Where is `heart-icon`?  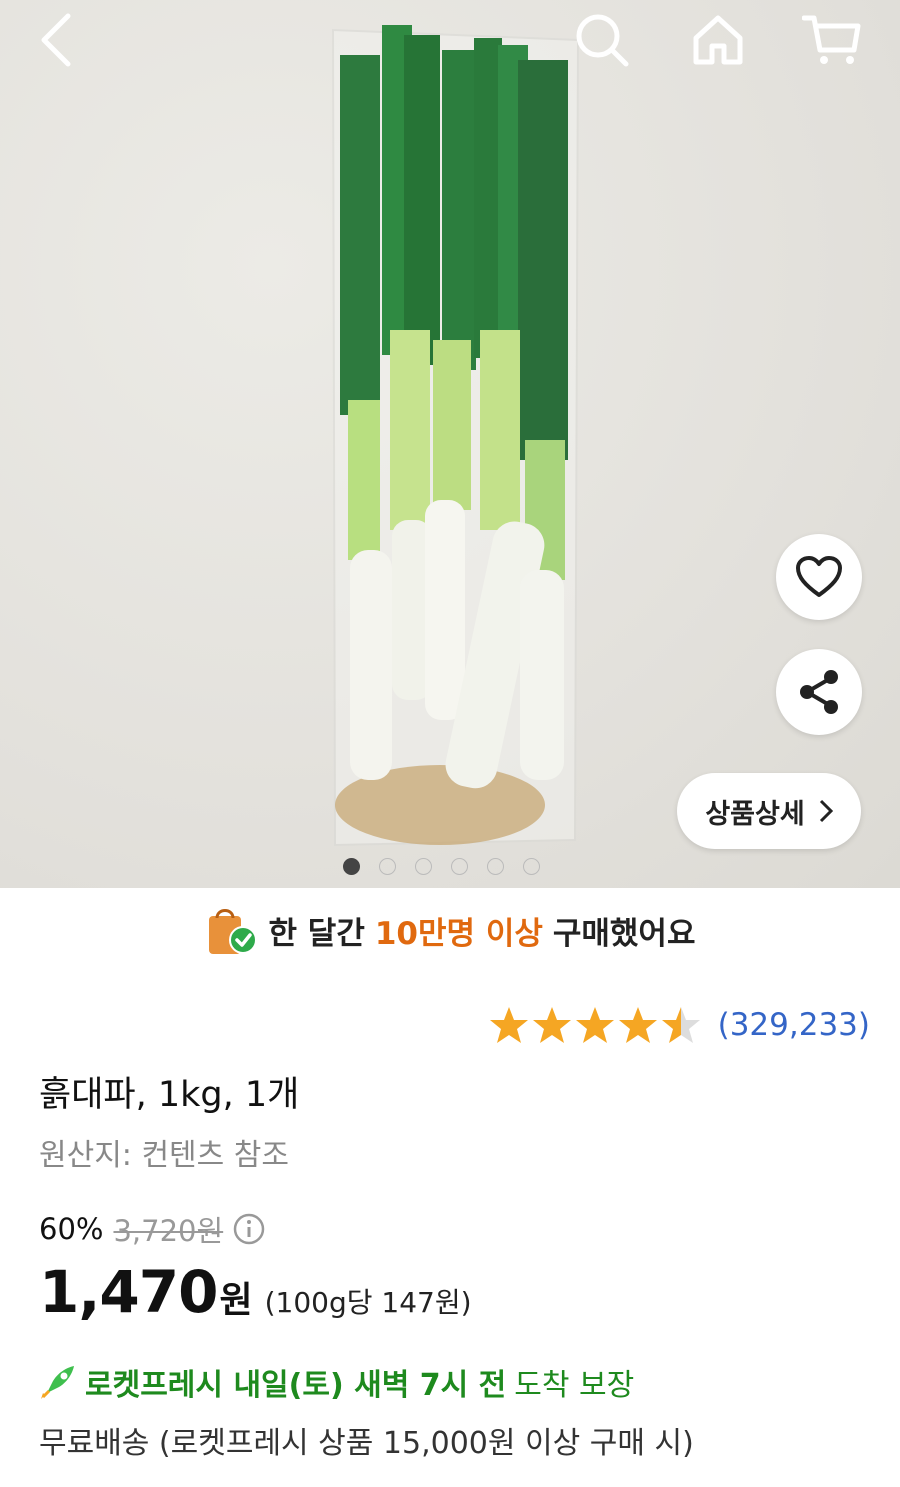 heart-icon is located at coordinates (819, 576).